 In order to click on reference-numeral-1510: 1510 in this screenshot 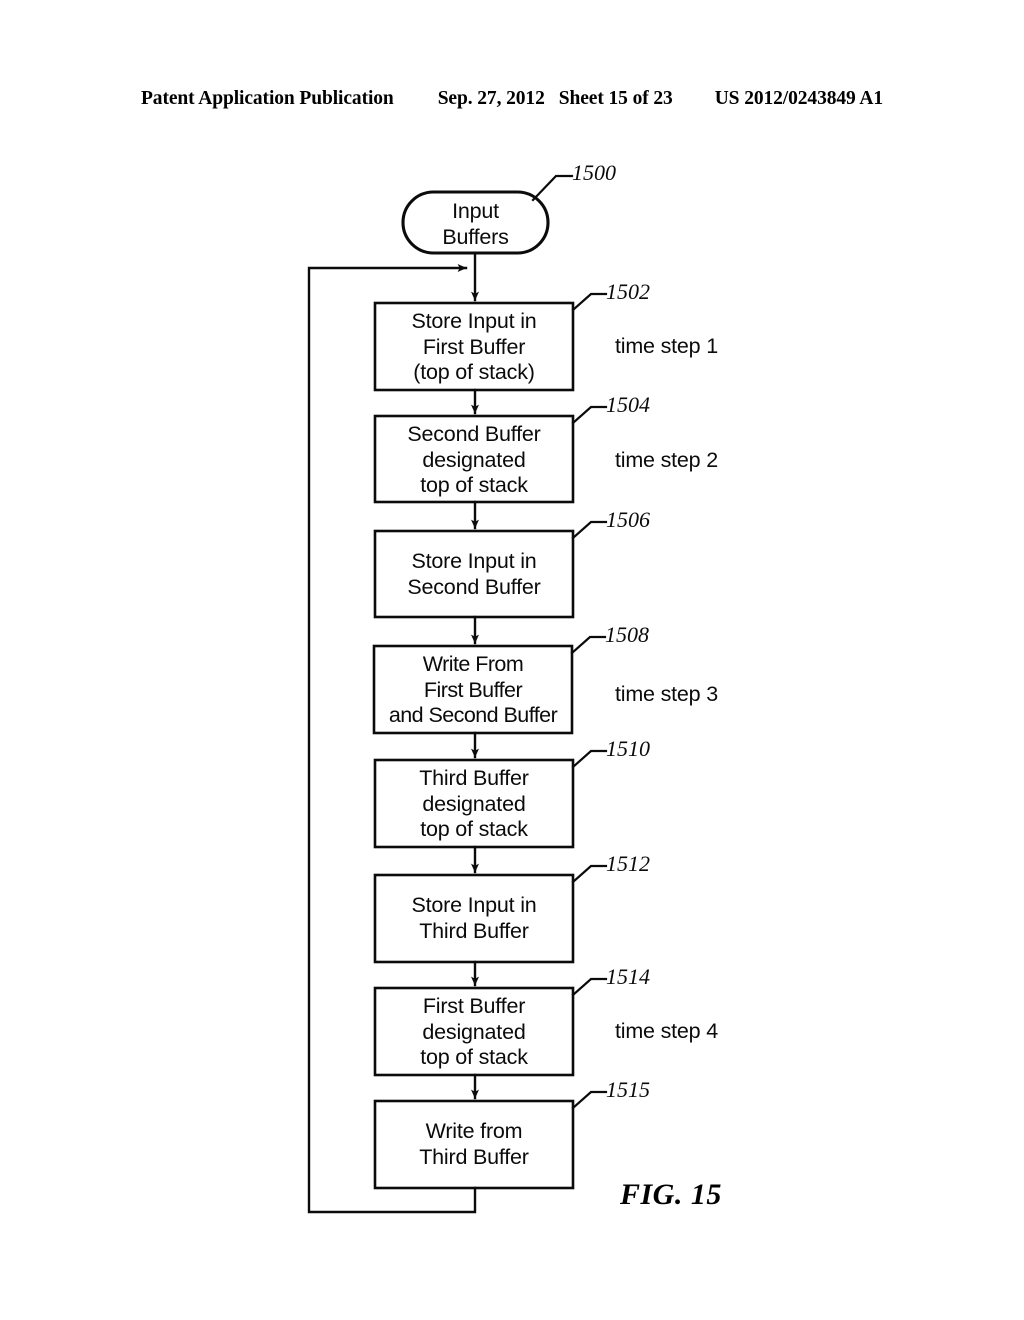, I will do `click(628, 748)`.